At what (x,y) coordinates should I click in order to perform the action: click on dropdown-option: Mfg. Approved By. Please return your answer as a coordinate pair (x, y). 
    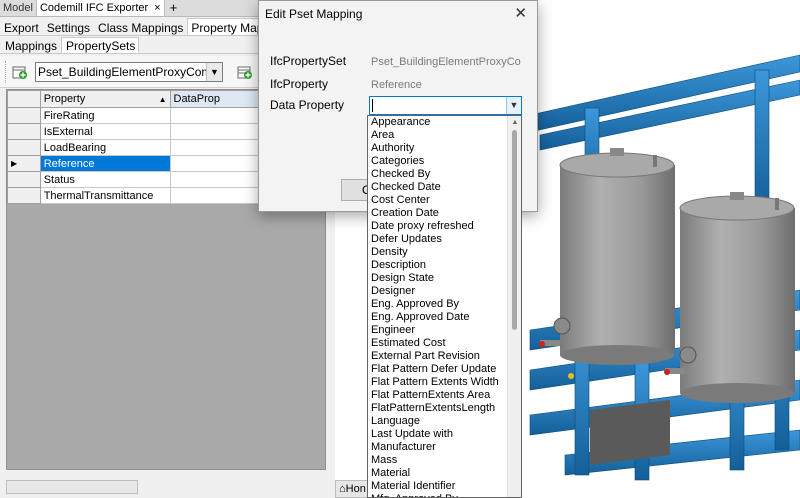
    Looking at the image, I should click on (444, 495).